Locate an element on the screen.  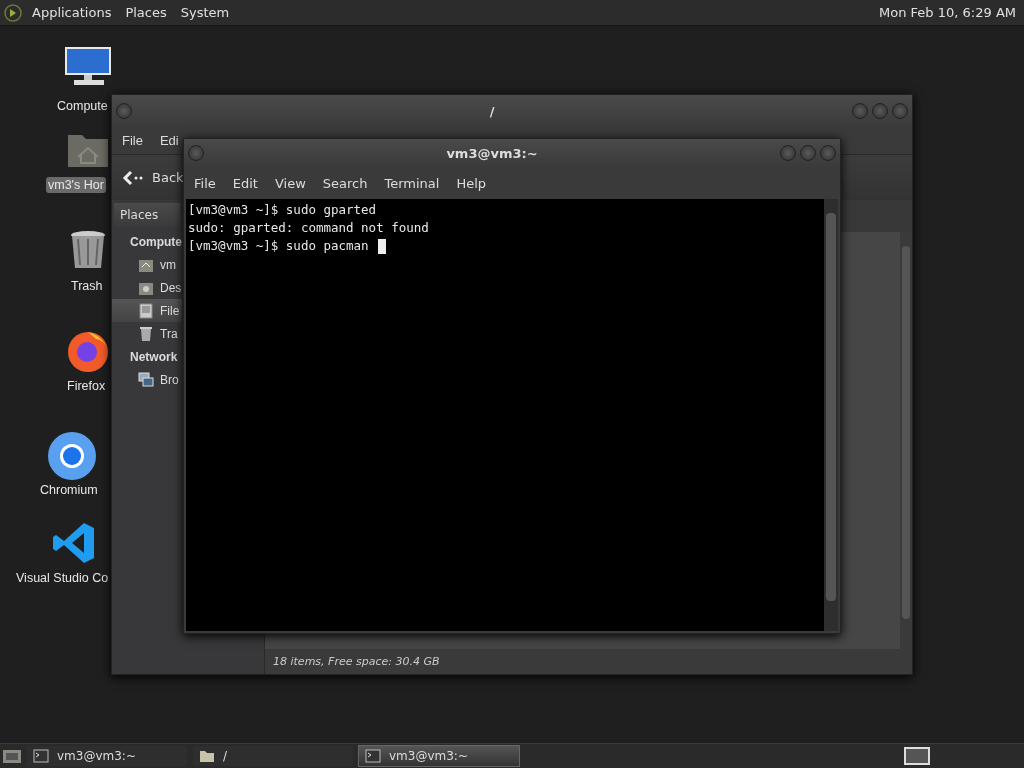
desktop-icon-label: Compute is located at coordinates (82, 106).